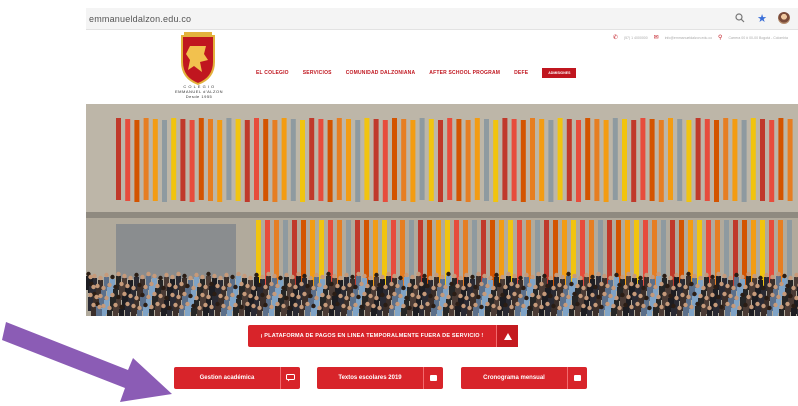 This screenshot has height=406, width=798. What do you see at coordinates (290, 378) in the screenshot?
I see `chat-icon` at bounding box center [290, 378].